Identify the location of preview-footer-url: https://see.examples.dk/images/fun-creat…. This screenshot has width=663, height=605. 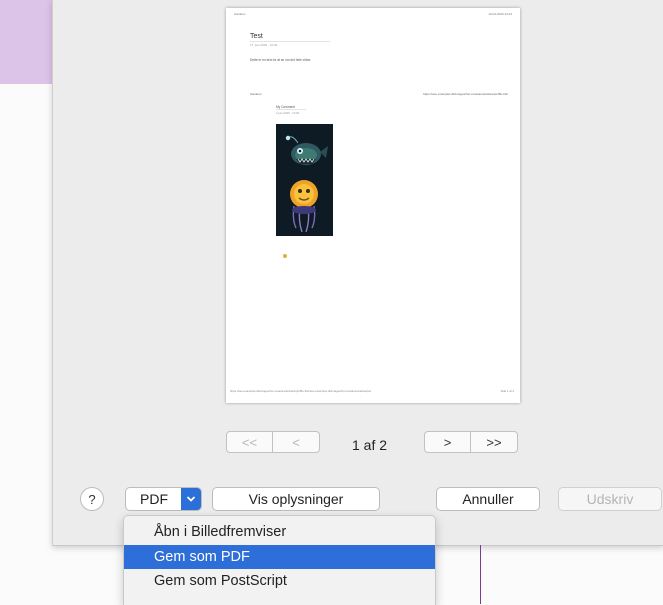
(301, 391).